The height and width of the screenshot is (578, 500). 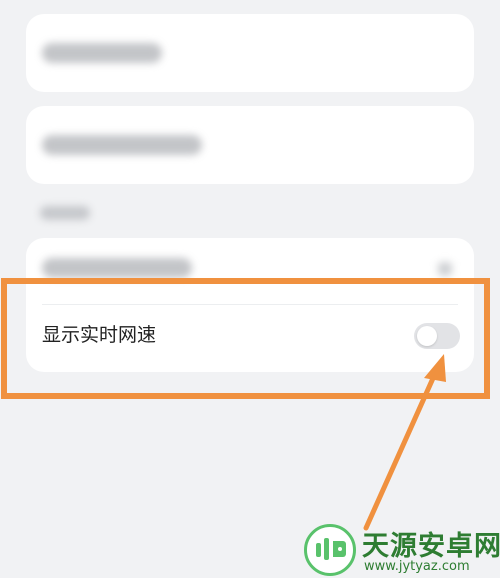 I want to click on android-logo-icon, so click(x=330, y=550).